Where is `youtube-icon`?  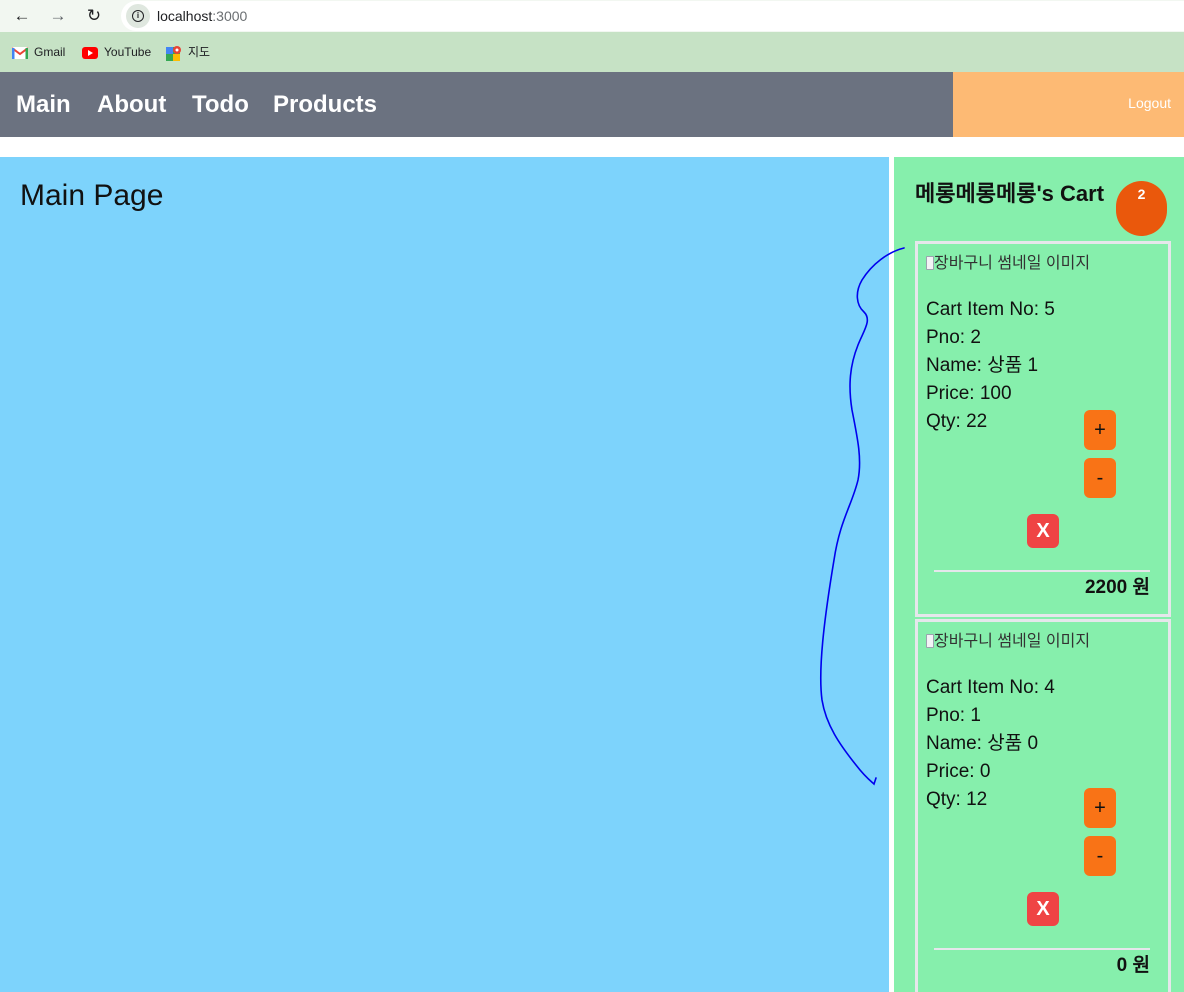
youtube-icon is located at coordinates (90, 53).